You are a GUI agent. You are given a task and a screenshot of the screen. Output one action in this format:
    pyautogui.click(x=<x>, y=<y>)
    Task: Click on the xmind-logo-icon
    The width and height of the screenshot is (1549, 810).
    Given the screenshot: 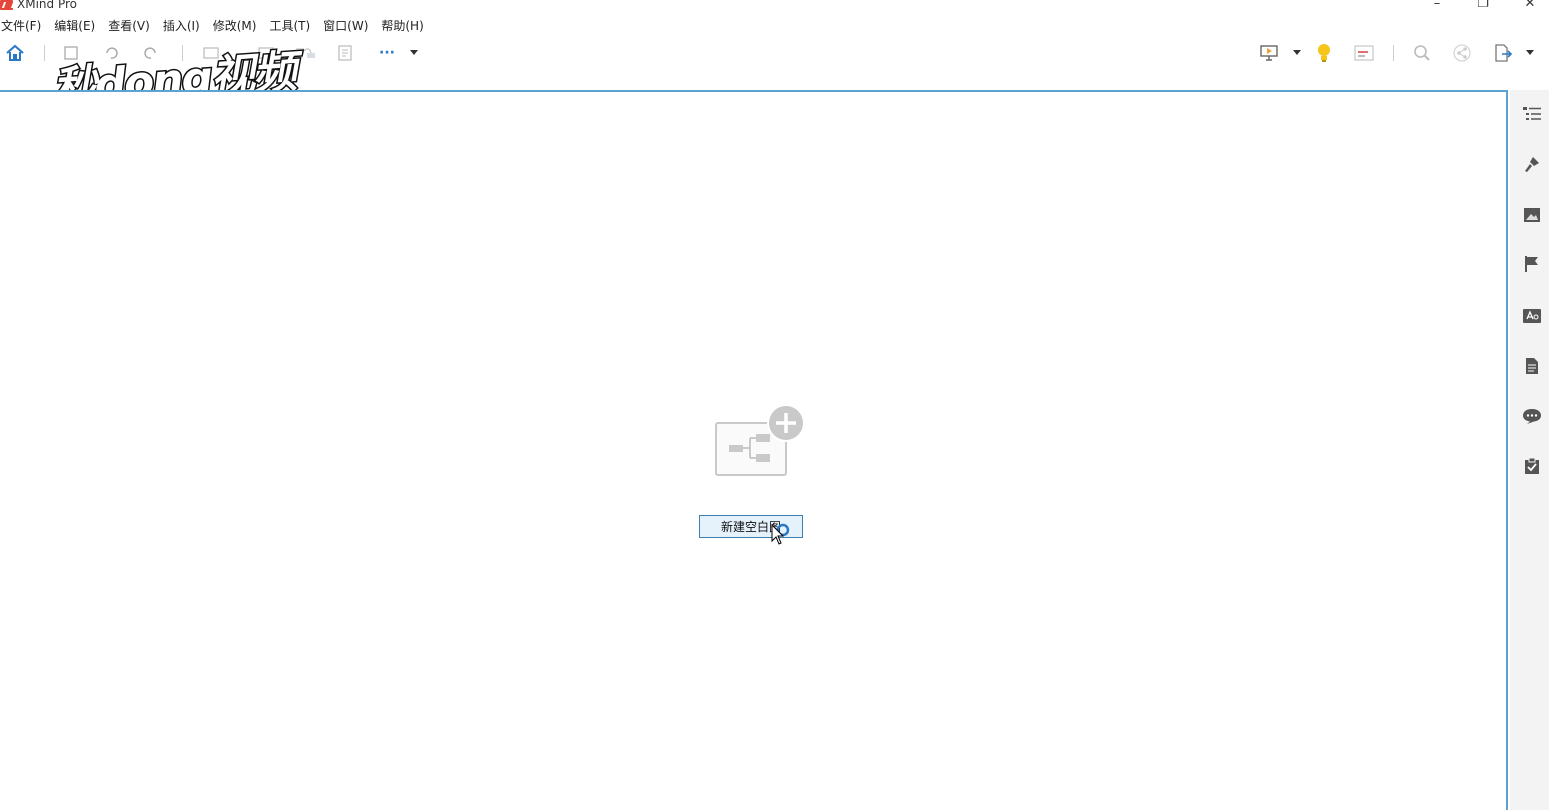 What is the action you would take?
    pyautogui.click(x=6, y=5)
    